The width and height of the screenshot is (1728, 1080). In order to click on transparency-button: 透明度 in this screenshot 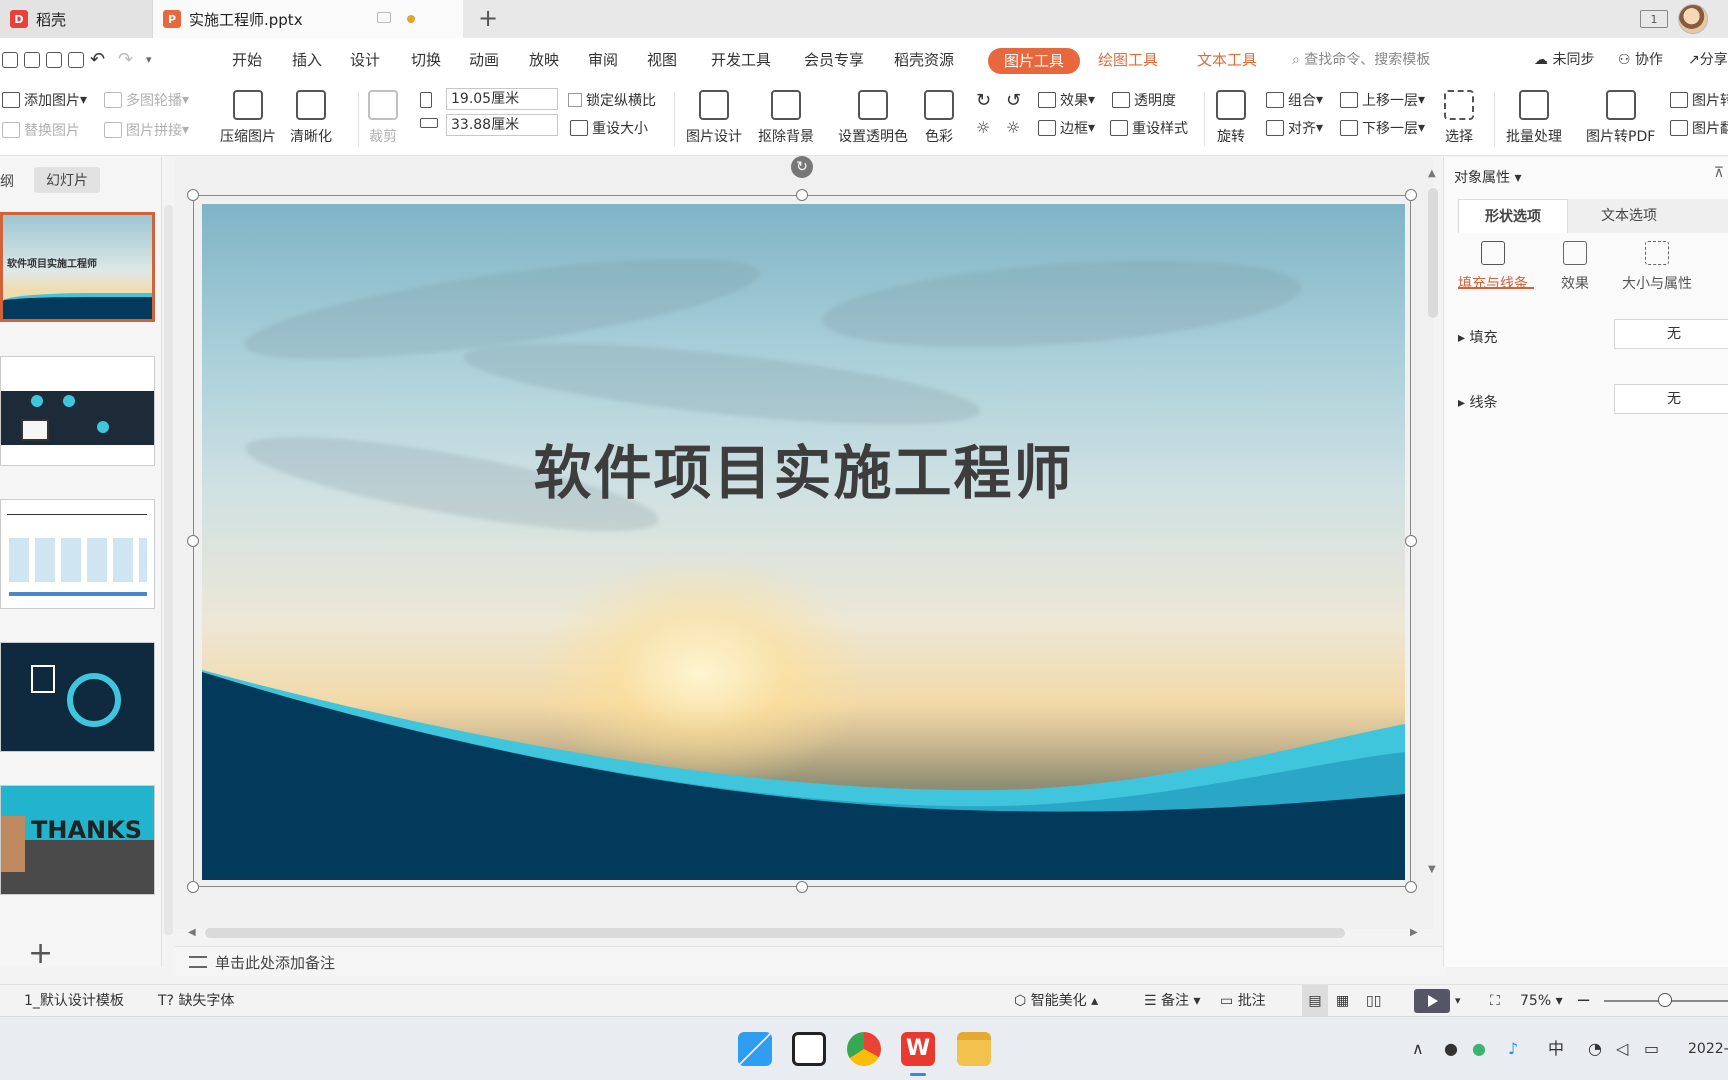, I will do `click(1144, 100)`.